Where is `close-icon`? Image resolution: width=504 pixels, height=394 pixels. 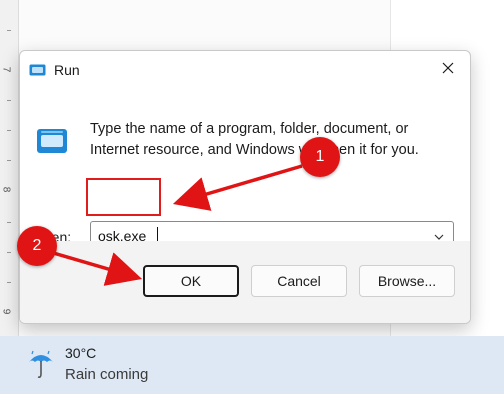 close-icon is located at coordinates (448, 70).